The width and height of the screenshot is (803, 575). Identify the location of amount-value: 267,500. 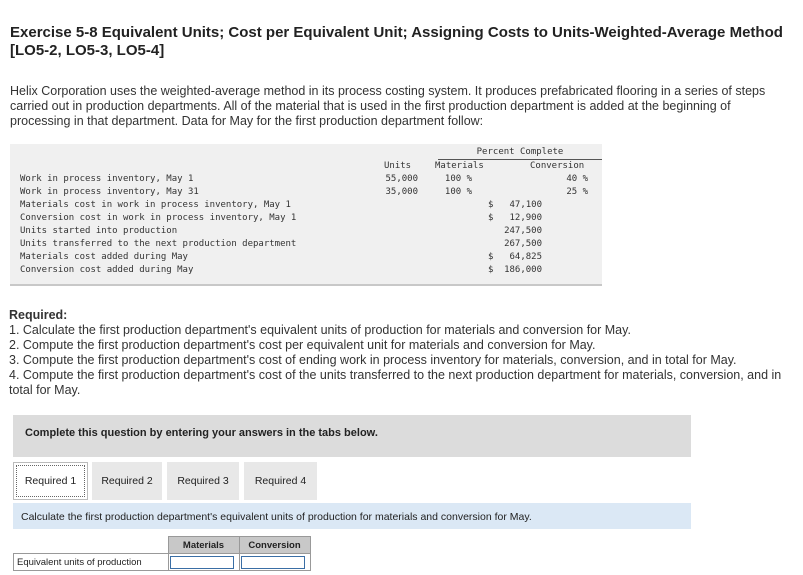
(523, 244).